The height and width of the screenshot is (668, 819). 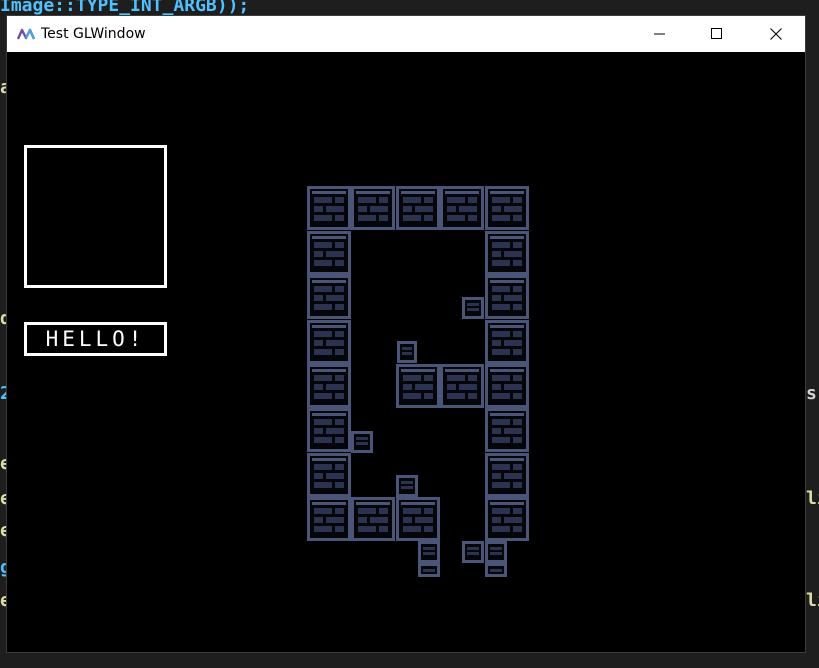 I want to click on minimize-icon, so click(x=659, y=34).